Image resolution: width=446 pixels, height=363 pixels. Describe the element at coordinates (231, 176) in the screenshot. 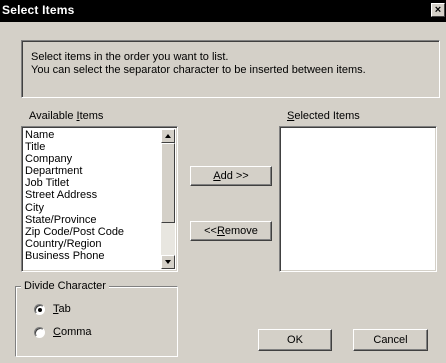

I see `add-button: Add >>` at that location.